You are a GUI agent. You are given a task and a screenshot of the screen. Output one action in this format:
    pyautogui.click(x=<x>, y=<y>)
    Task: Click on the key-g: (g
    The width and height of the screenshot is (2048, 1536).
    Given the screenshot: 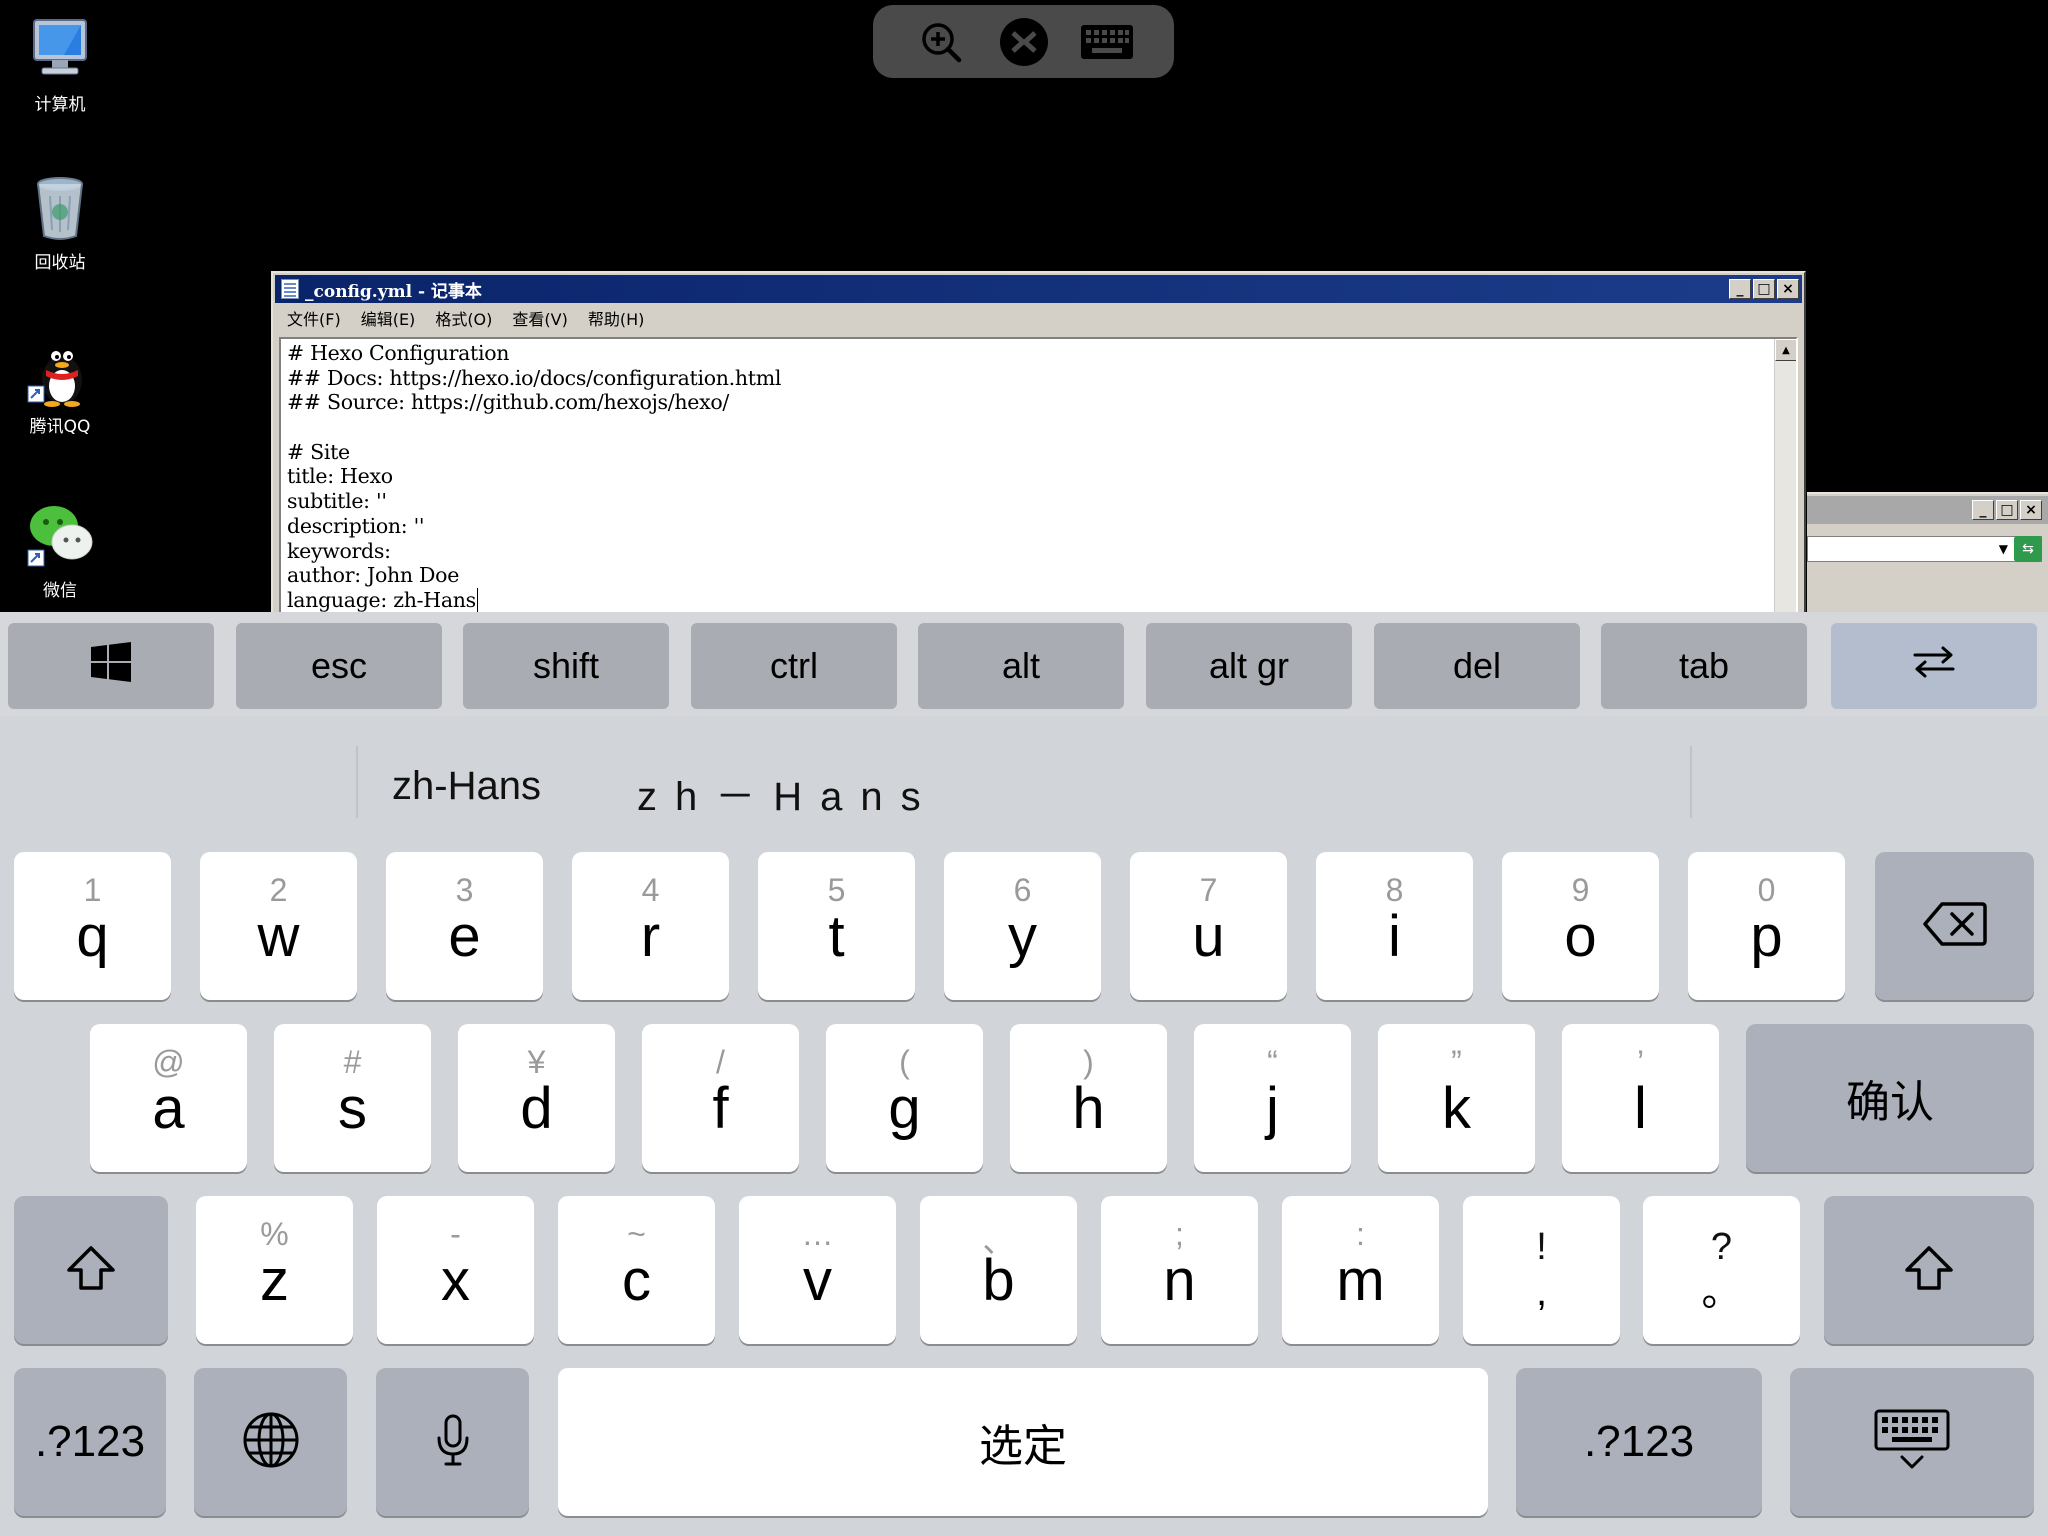 What is the action you would take?
    pyautogui.click(x=904, y=1098)
    